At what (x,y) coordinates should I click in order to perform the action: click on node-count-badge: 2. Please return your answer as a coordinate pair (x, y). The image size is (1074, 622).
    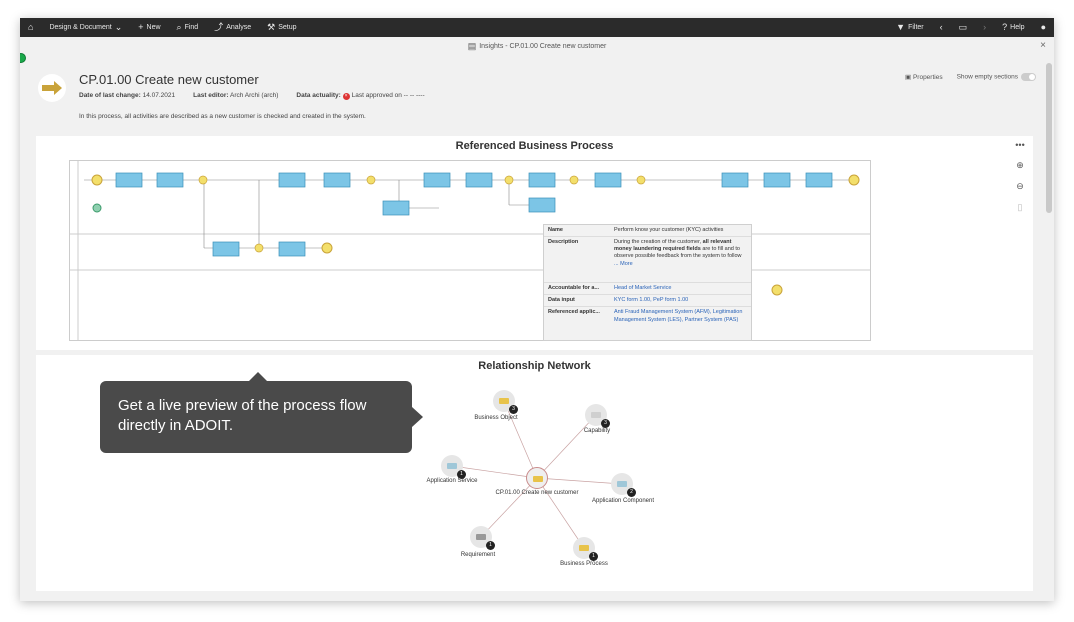
    Looking at the image, I should click on (631, 492).